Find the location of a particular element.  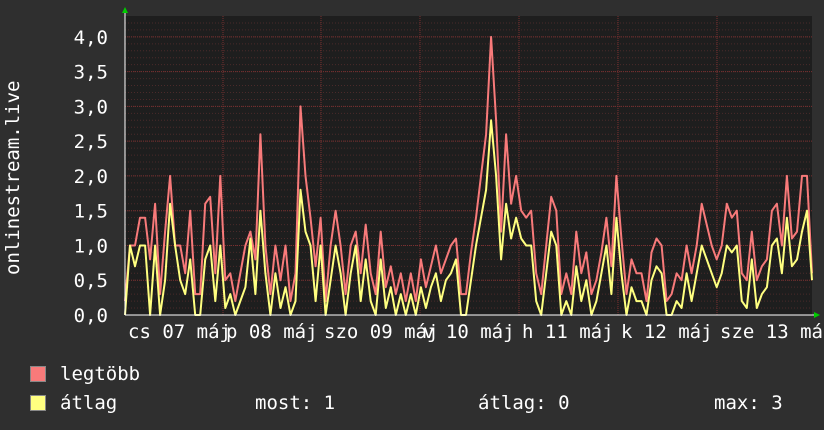

x-tick-label: cs 07 máj is located at coordinates (179, 332).